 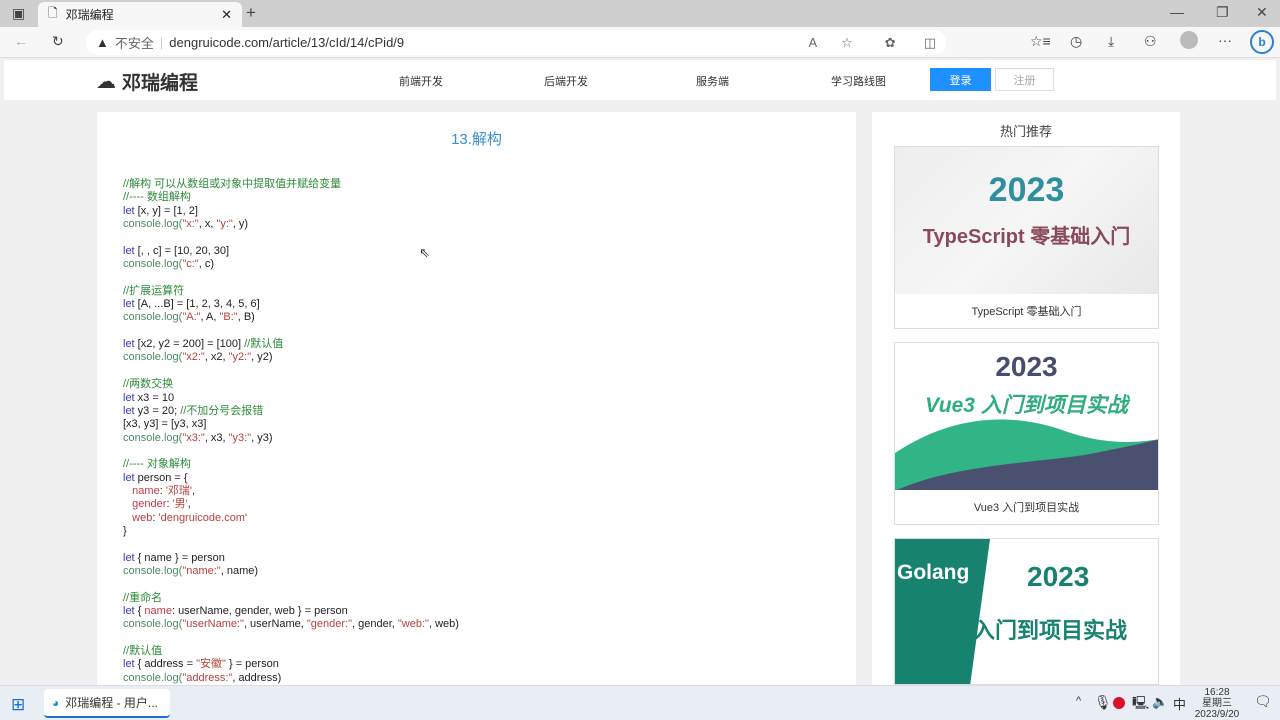 What do you see at coordinates (246, 317) in the screenshot?
I see `code-token: , B)` at bounding box center [246, 317].